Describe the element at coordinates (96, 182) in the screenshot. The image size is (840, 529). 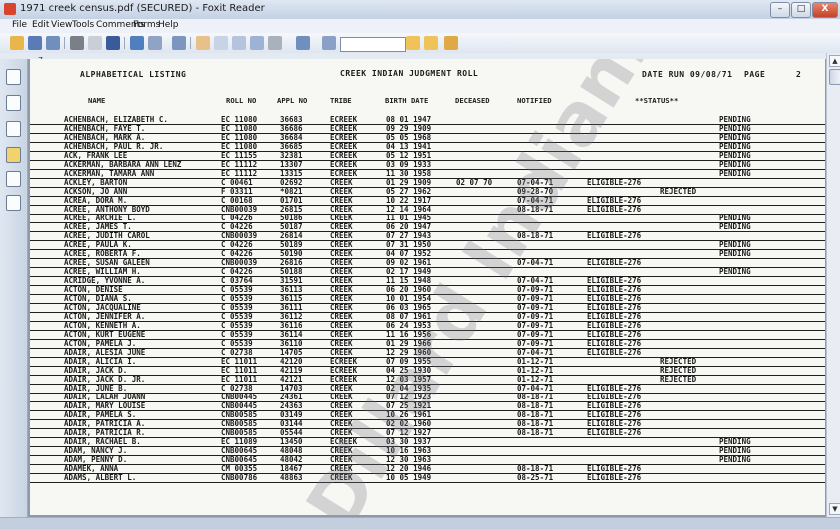
I see `row-name: ACKLEY, BARTON` at that location.